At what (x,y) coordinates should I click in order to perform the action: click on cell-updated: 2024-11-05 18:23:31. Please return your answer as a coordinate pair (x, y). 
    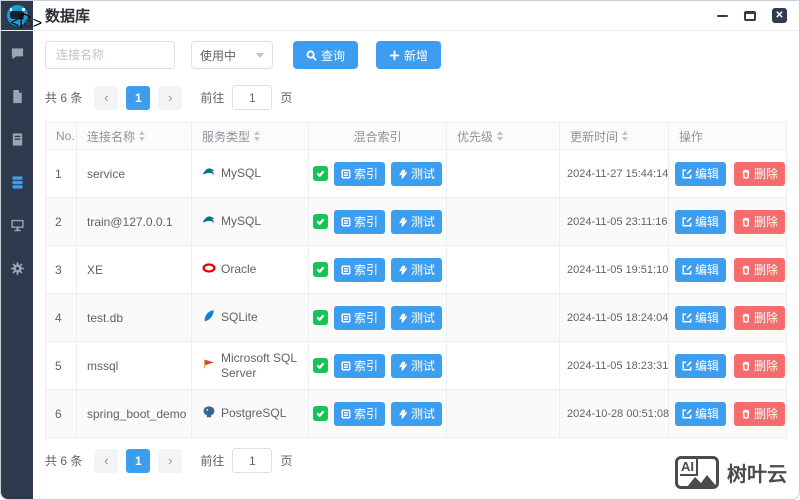
    Looking at the image, I should click on (614, 365).